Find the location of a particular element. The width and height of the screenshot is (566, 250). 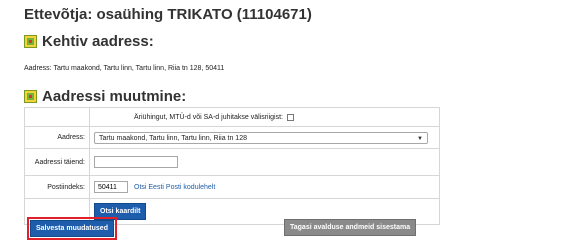

postal-cell: Otsi Eesti Posti kodulehelt is located at coordinates (264, 187).